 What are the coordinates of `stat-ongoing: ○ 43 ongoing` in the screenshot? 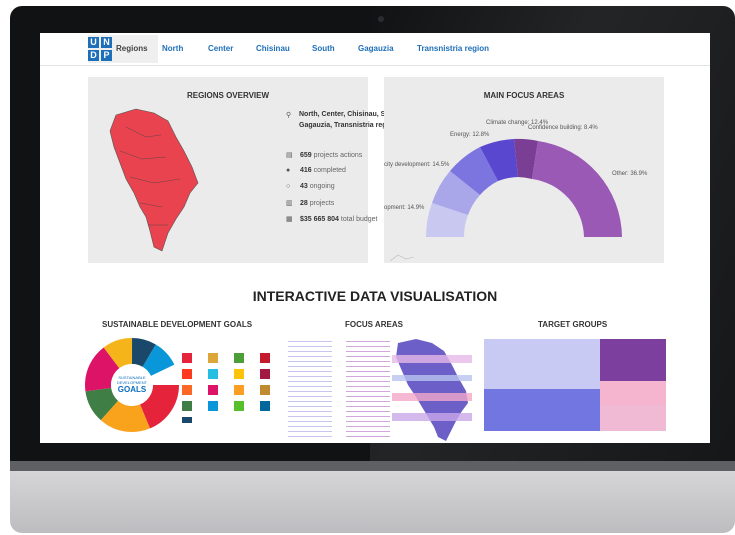 It's located at (310, 186).